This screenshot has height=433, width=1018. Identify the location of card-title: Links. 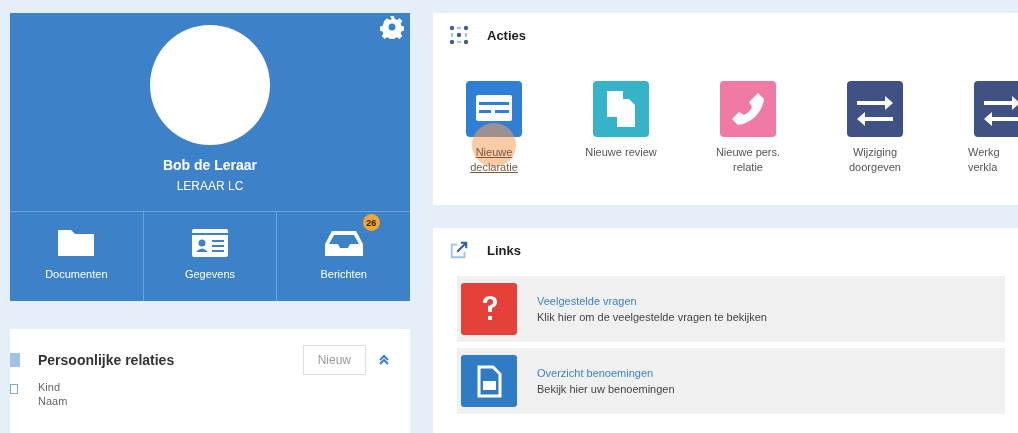
(504, 250).